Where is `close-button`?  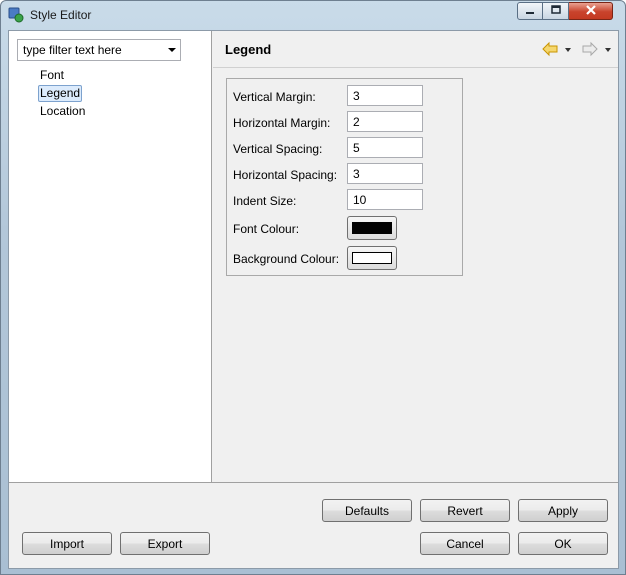
close-button is located at coordinates (591, 11).